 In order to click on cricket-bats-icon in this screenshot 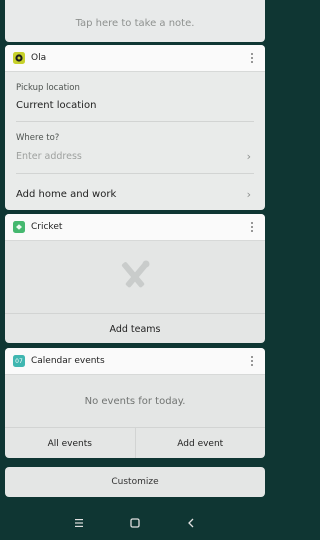, I will do `click(135, 274)`.